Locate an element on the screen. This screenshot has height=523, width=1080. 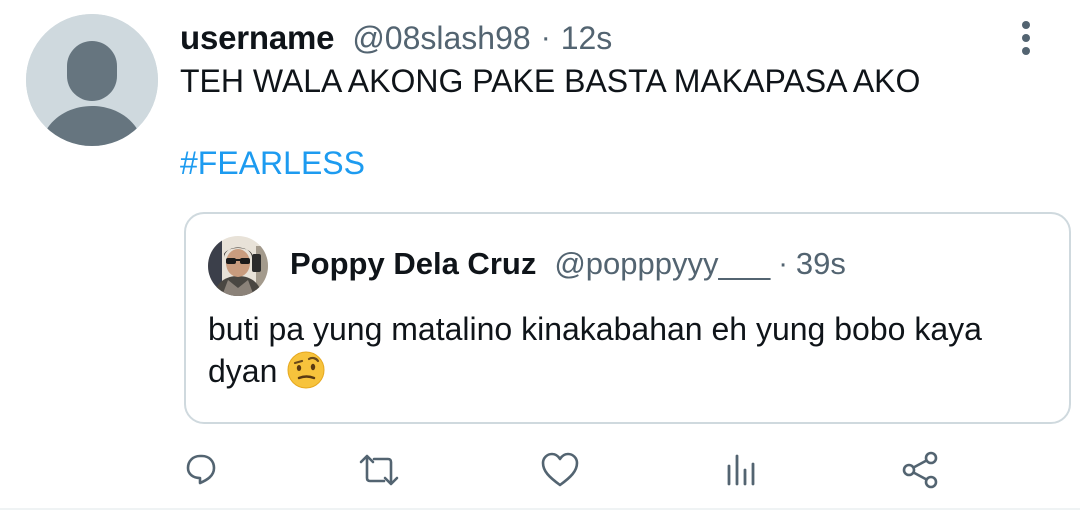
like-button is located at coordinates (560, 470).